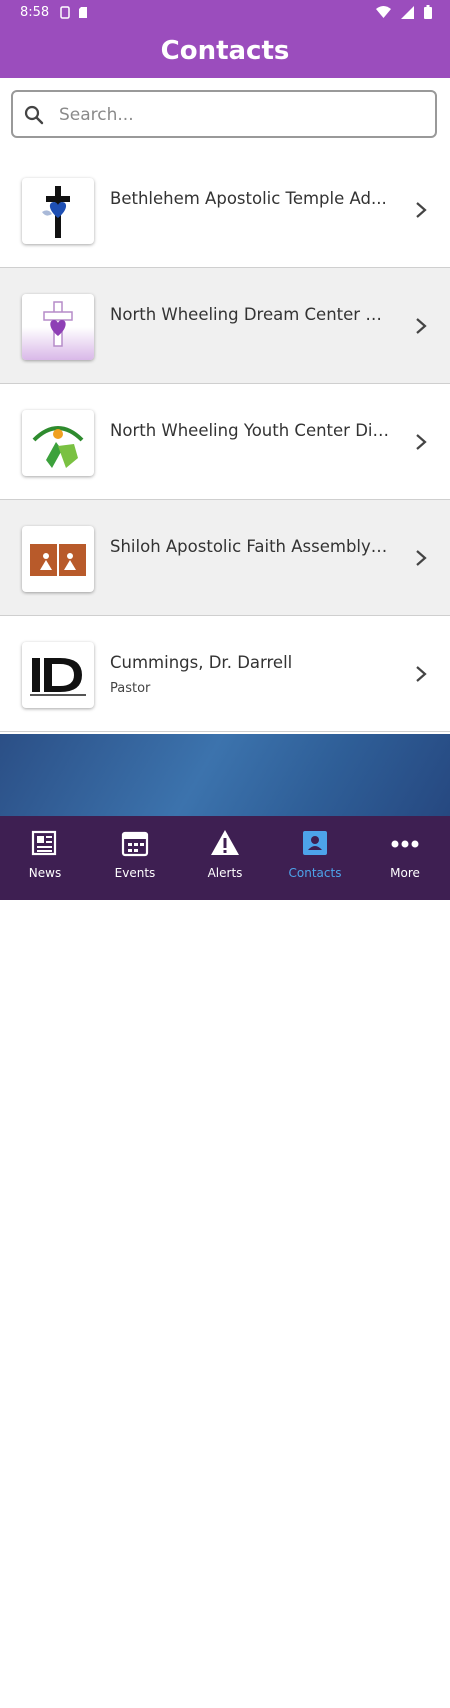  I want to click on cross-heart-logo, so click(58, 211).